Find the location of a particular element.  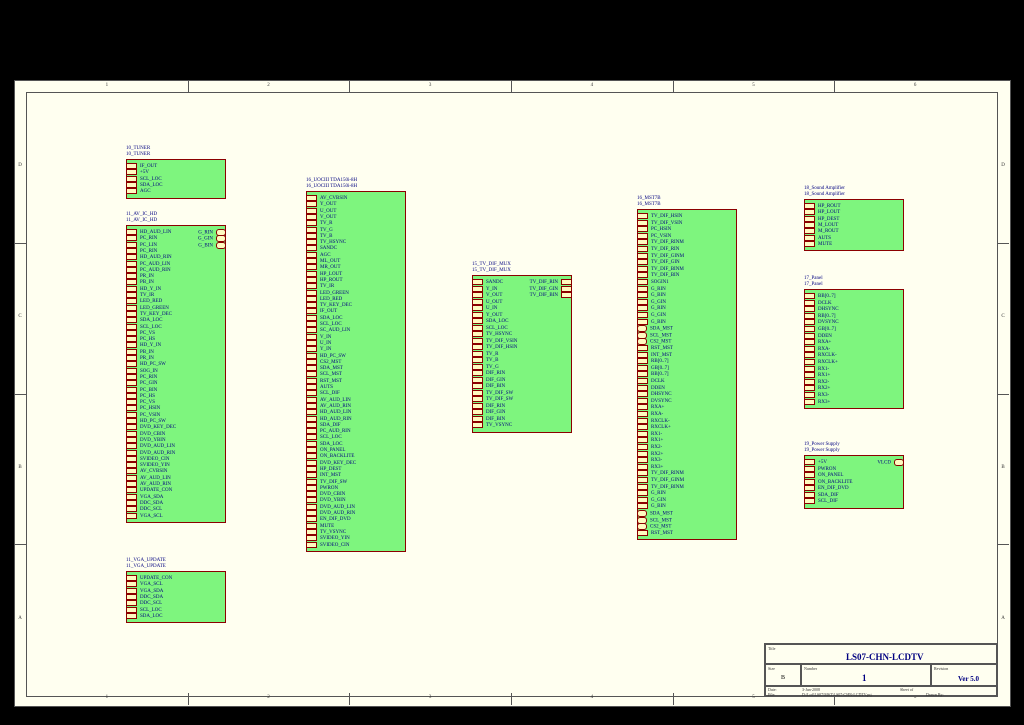

sheet-entry: RST_MST is located at coordinates (655, 533).